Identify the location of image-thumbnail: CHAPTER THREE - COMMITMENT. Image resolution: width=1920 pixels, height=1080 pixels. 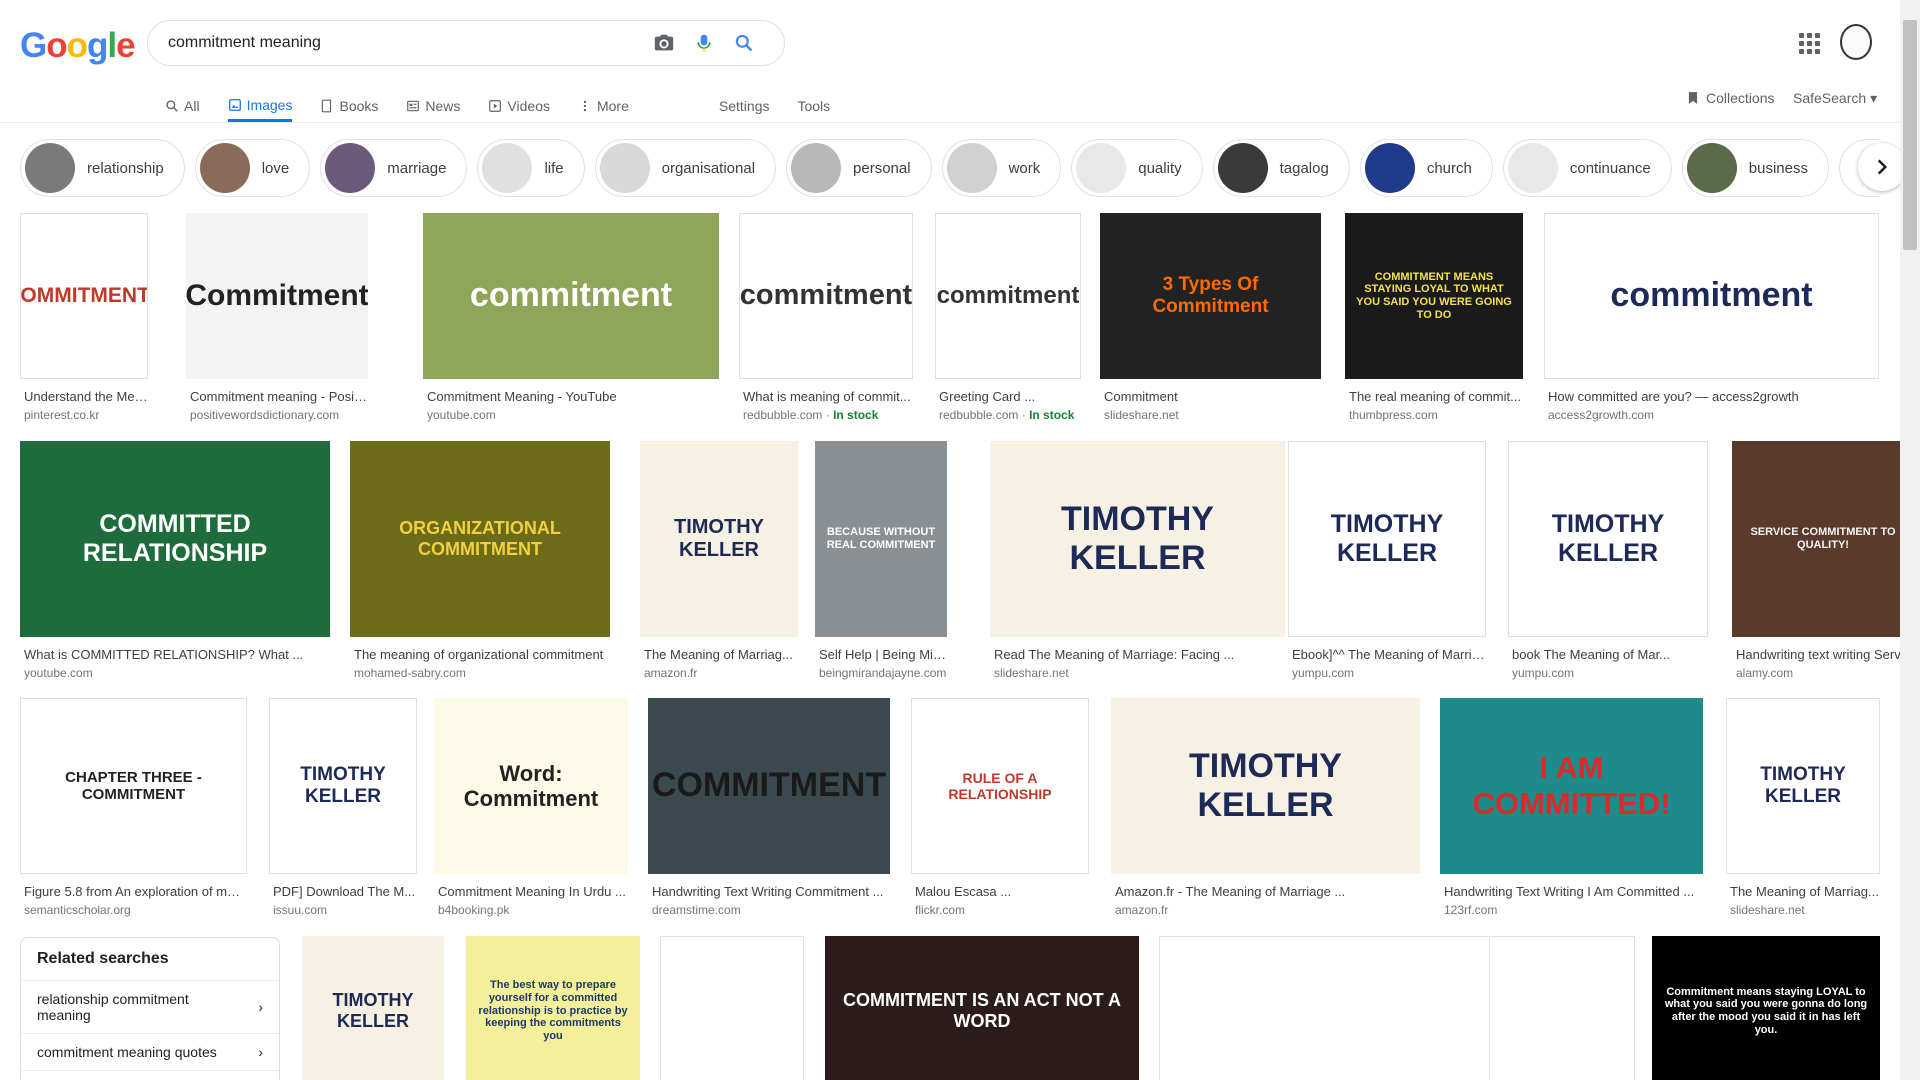
(133, 786).